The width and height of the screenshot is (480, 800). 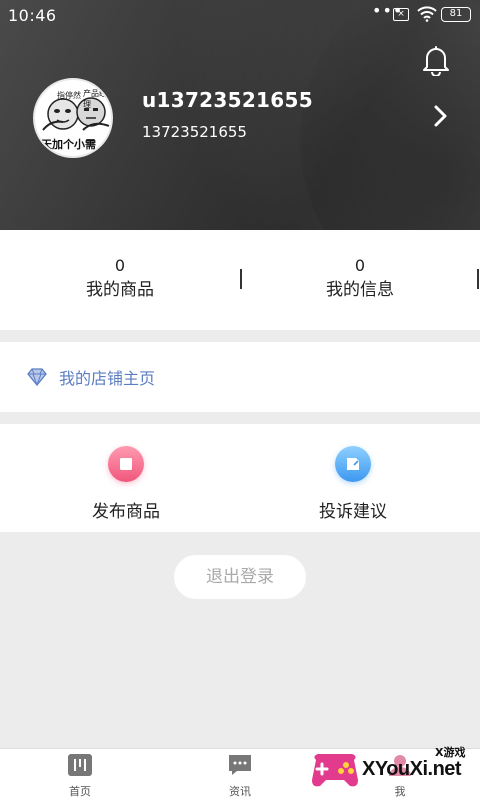 What do you see at coordinates (360, 290) in the screenshot?
I see `stat-label: 我的信息` at bounding box center [360, 290].